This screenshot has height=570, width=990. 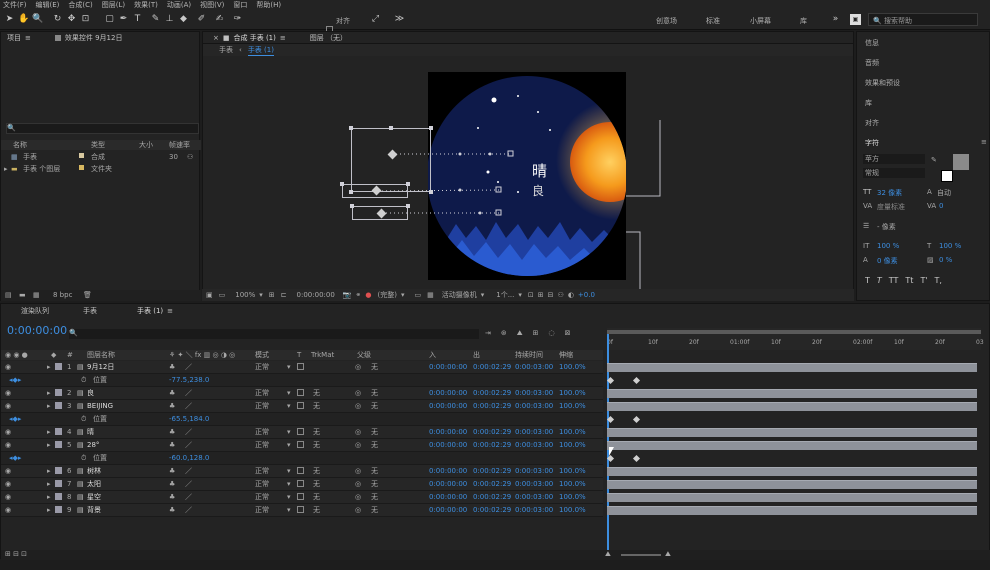 I want to click on hand-tool-icon: ✋, so click(x=23, y=19).